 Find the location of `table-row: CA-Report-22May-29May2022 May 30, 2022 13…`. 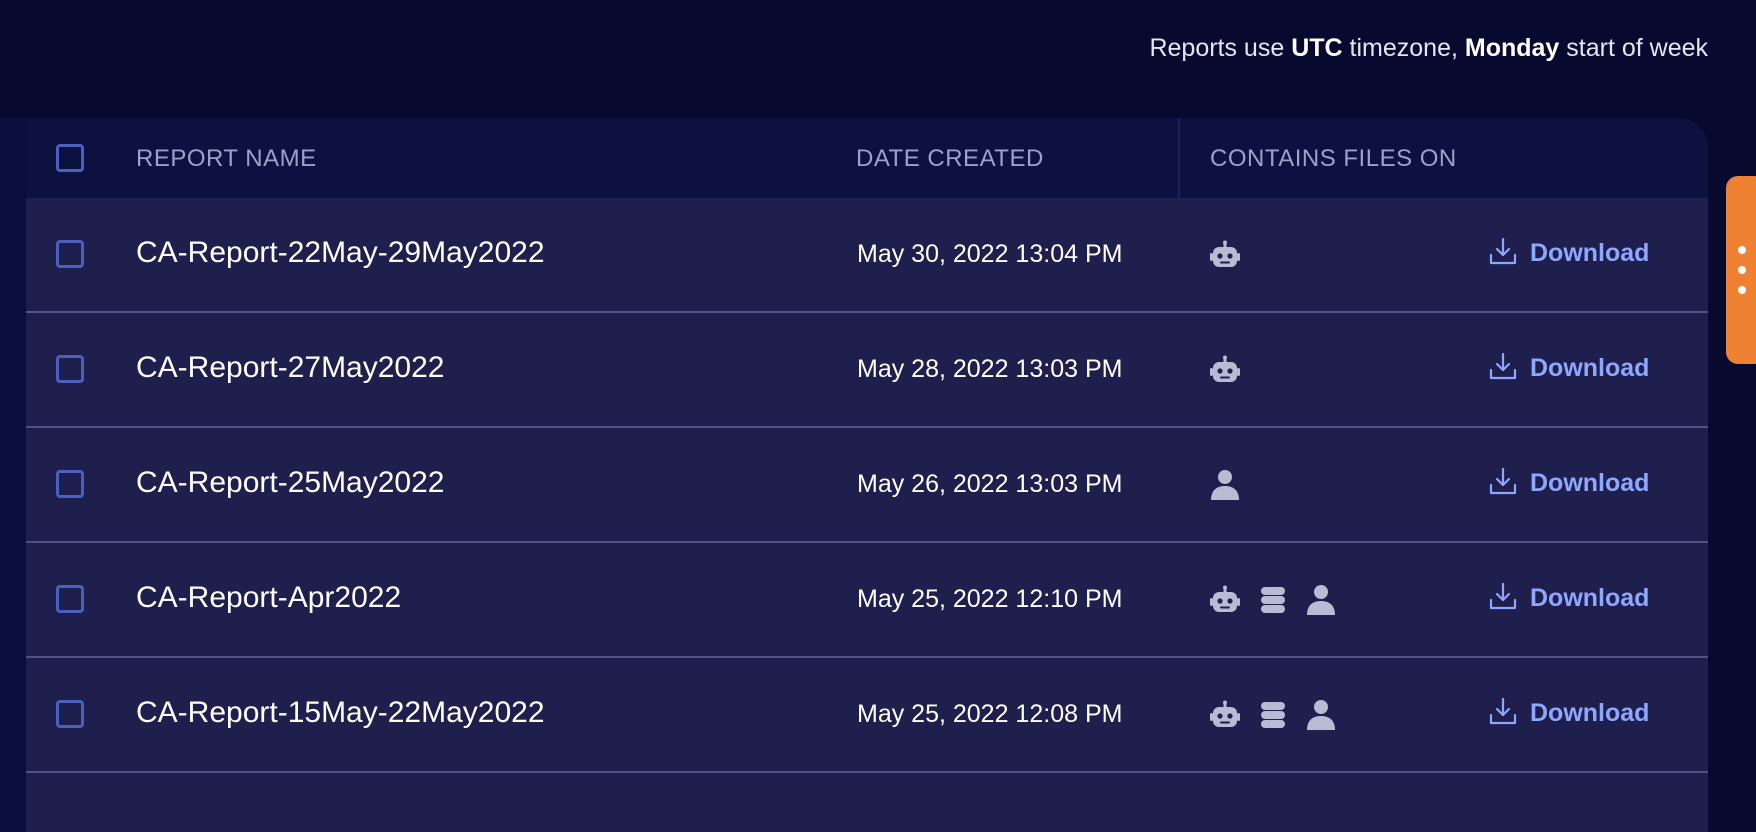

table-row: CA-Report-22May-29May2022 May 30, 2022 13… is located at coordinates (867, 255).